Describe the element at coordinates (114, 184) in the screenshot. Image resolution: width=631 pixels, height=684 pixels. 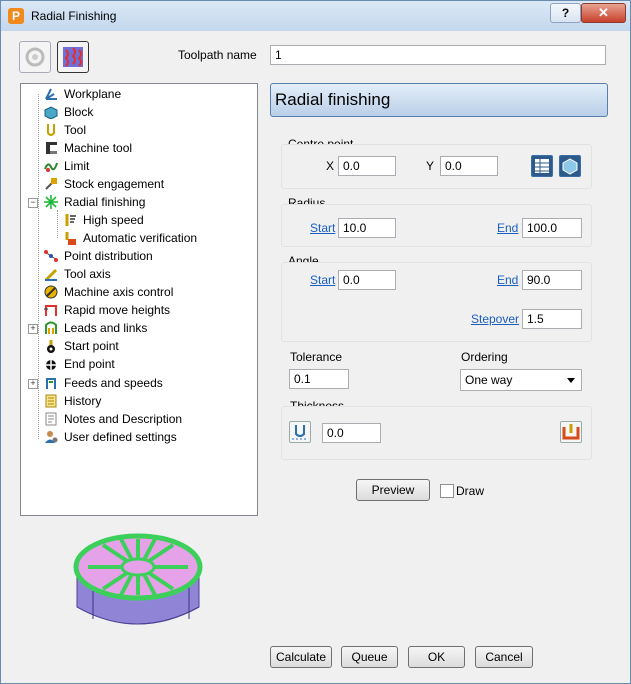
I see `tree-label: Stock engagement` at that location.